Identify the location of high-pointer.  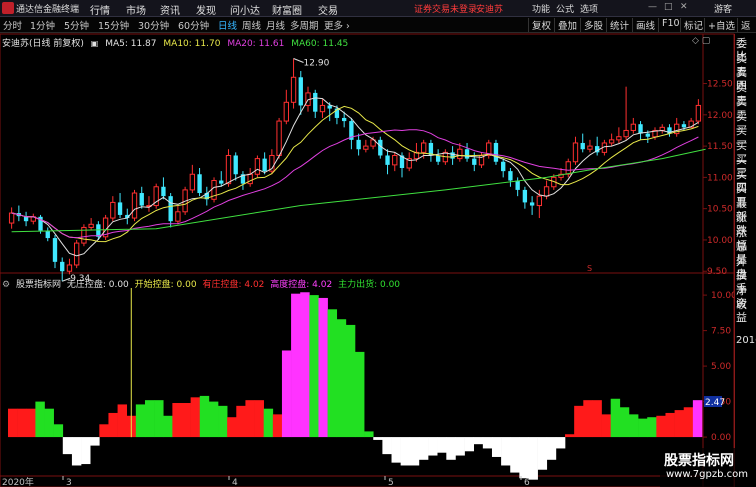
(298, 60).